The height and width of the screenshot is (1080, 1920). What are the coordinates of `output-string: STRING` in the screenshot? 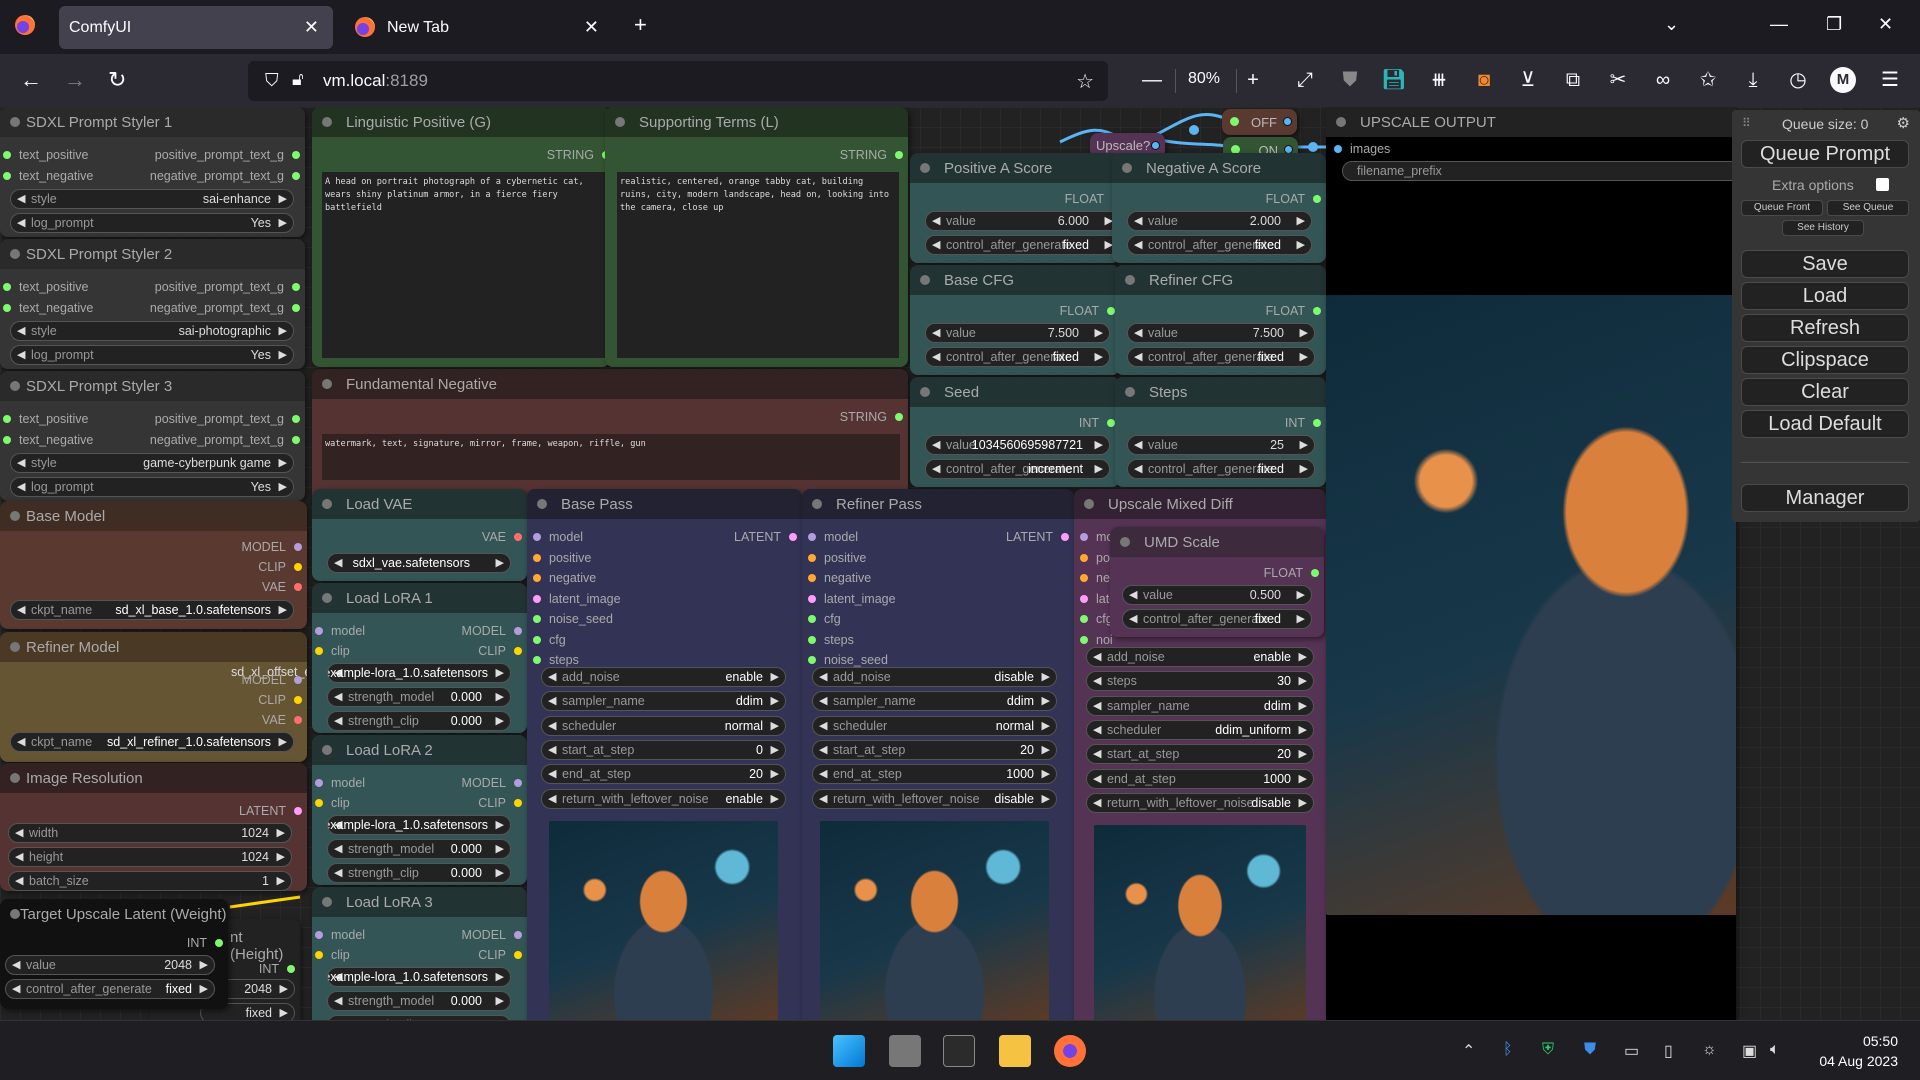 It's located at (578, 155).